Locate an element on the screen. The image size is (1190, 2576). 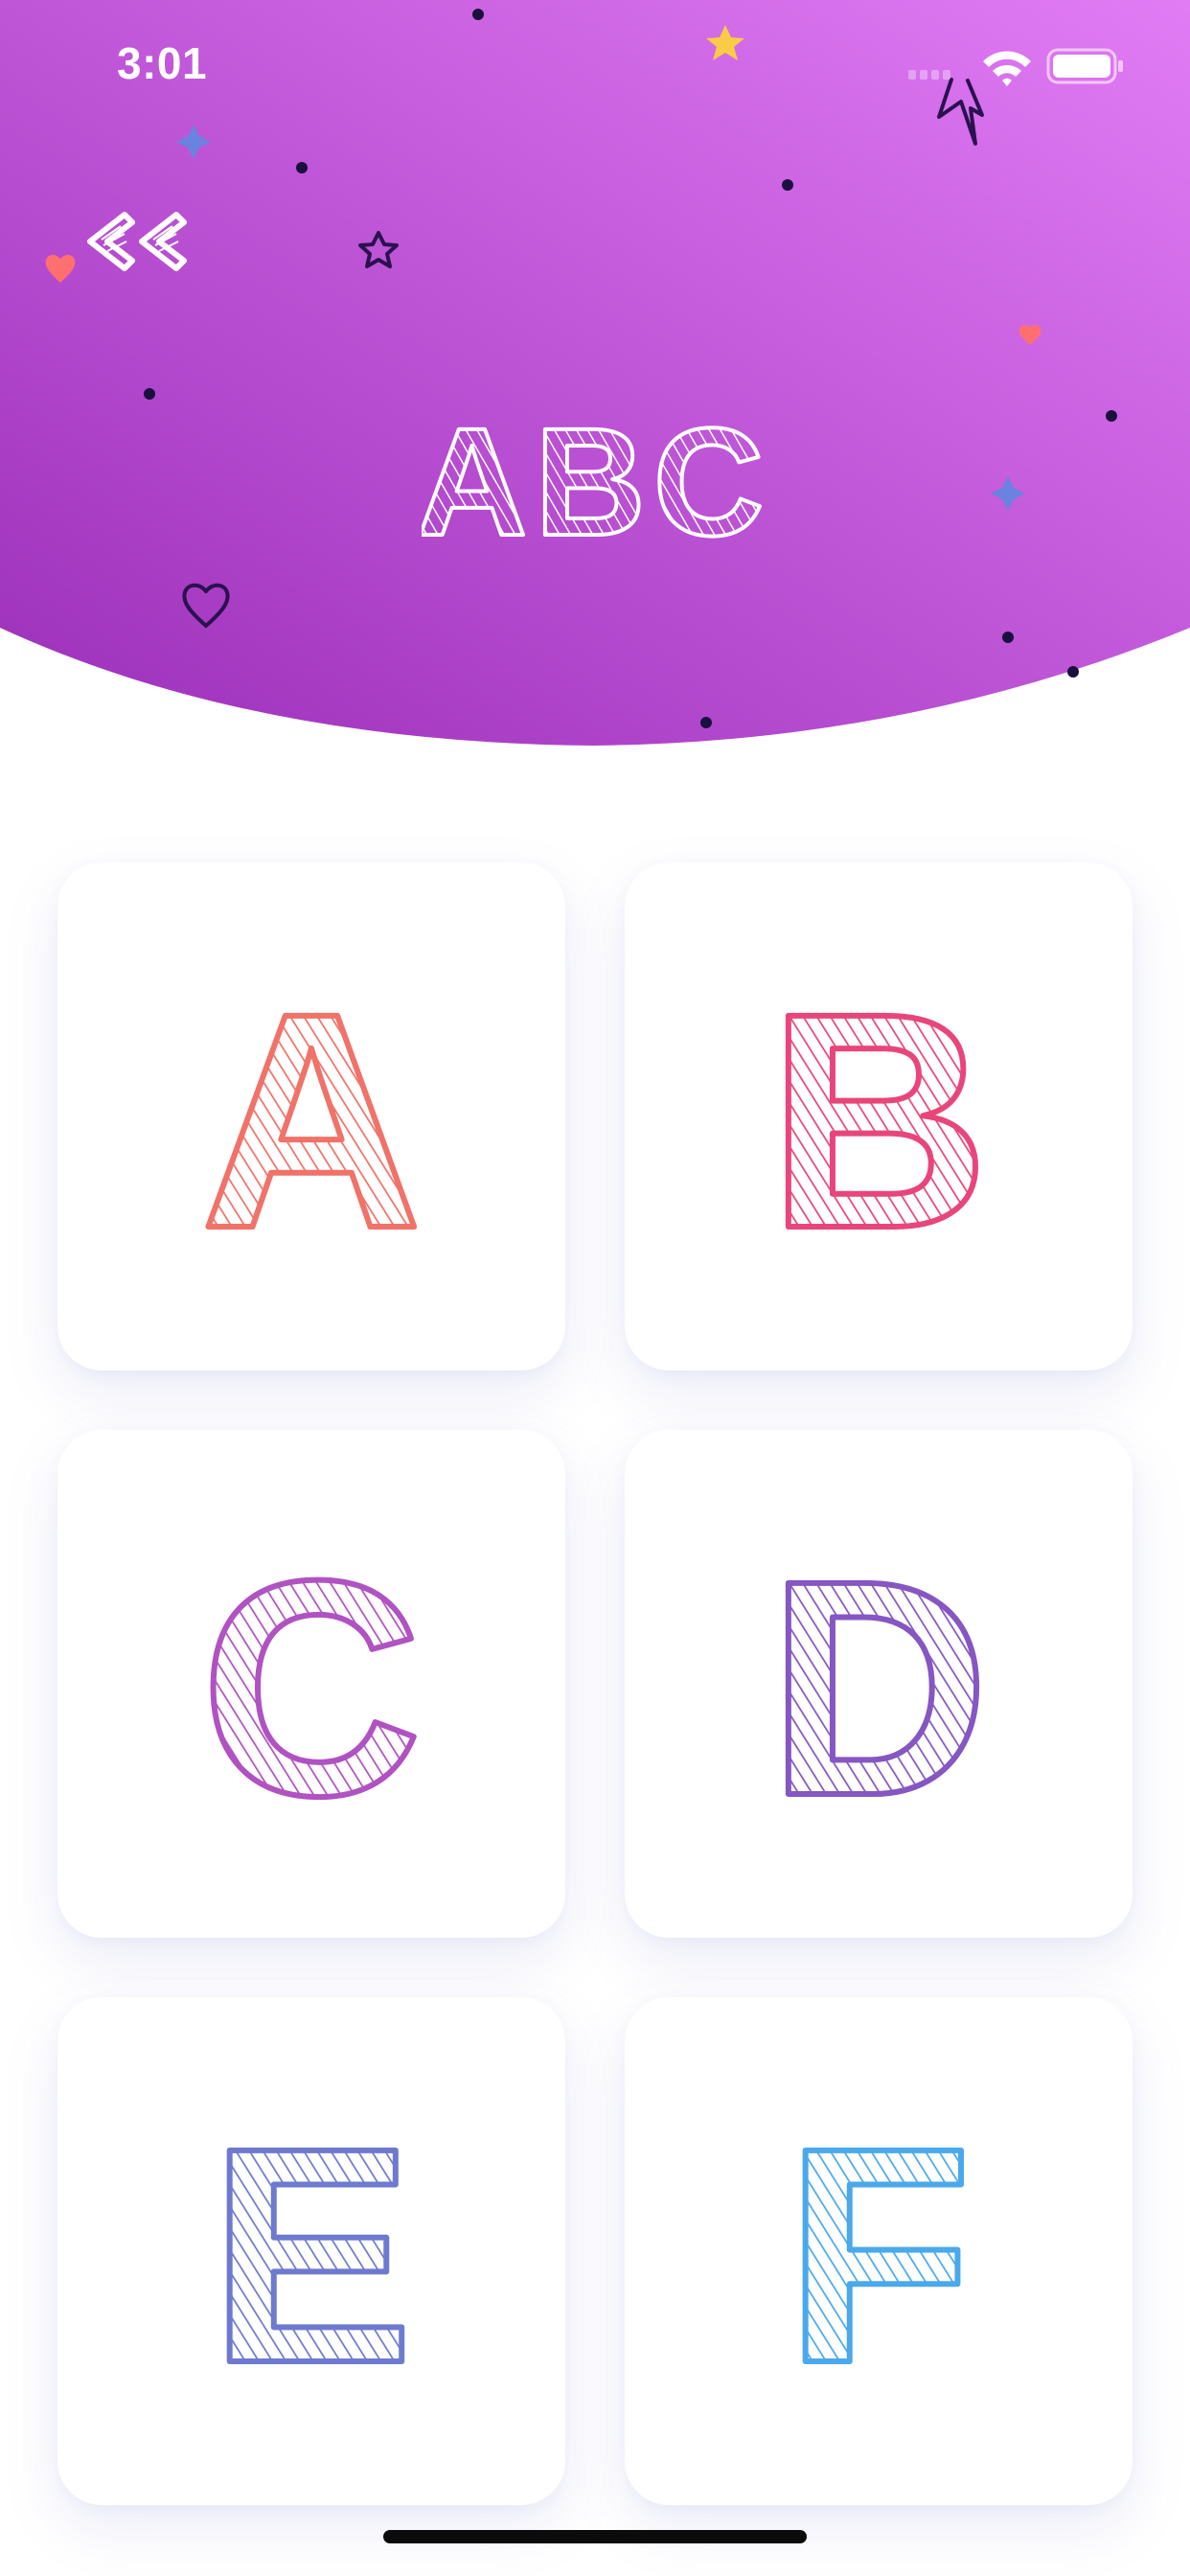
letter-label: F is located at coordinates (879, 2254).